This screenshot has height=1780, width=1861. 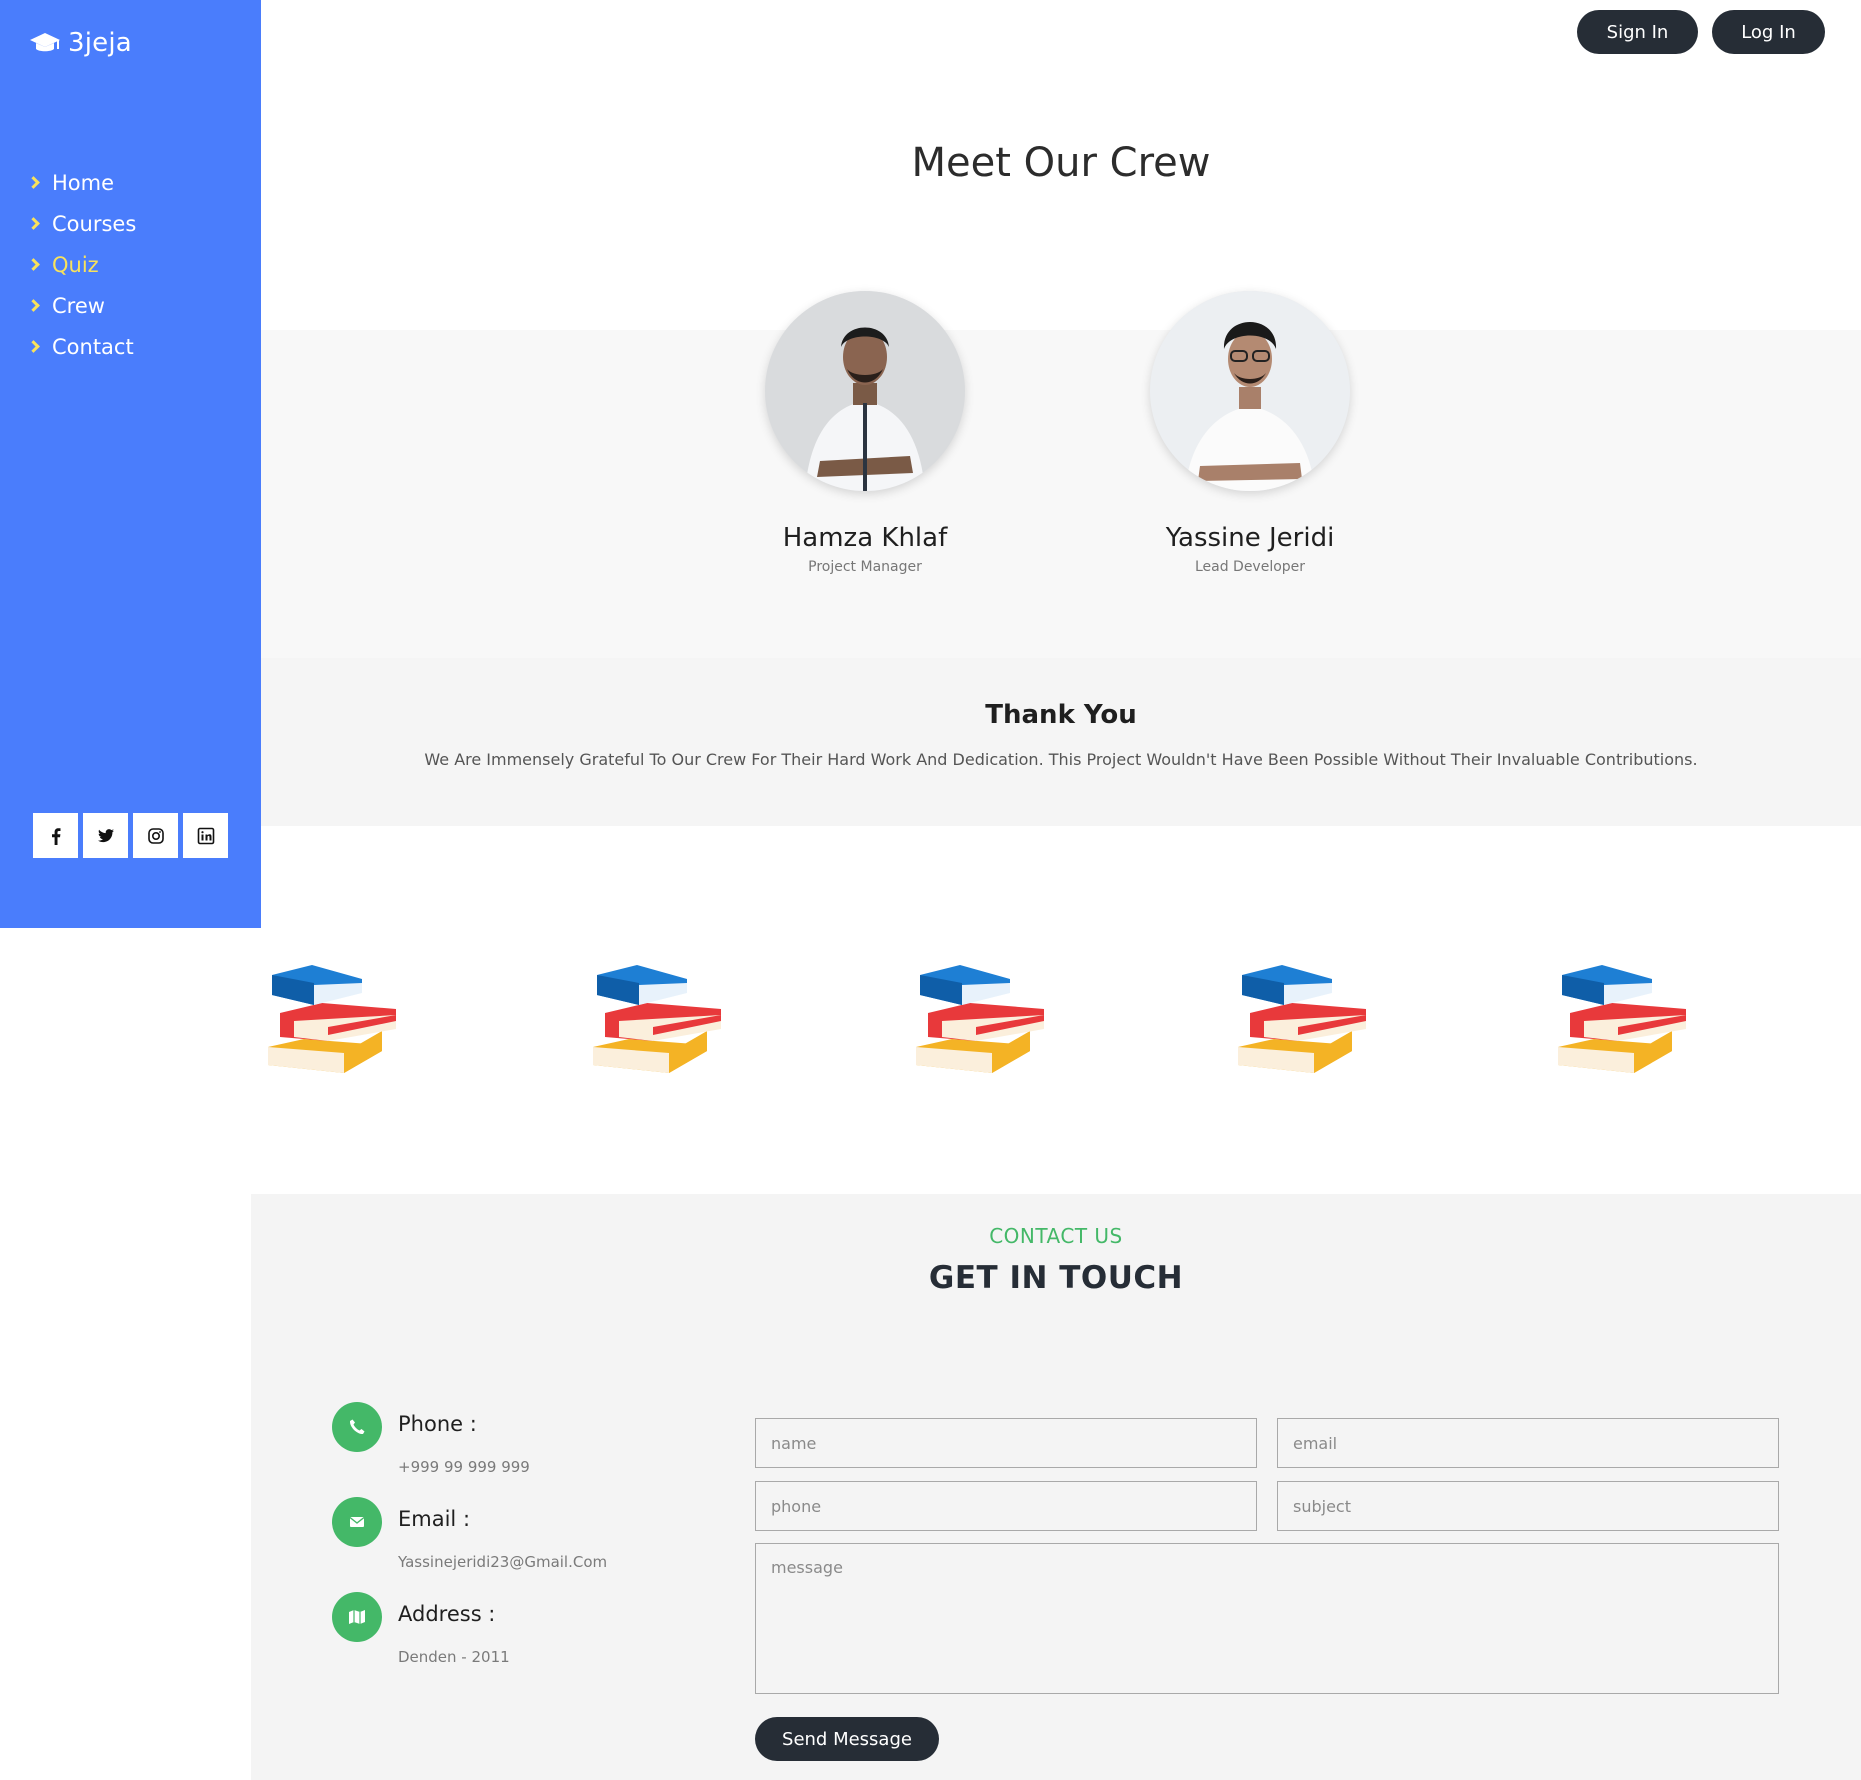 What do you see at coordinates (130, 835) in the screenshot?
I see `social-links` at bounding box center [130, 835].